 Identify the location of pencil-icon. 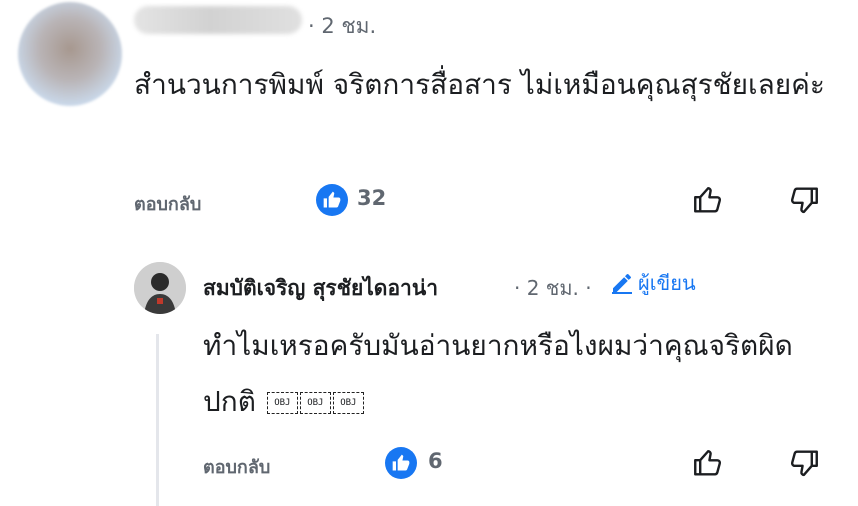
(622, 284).